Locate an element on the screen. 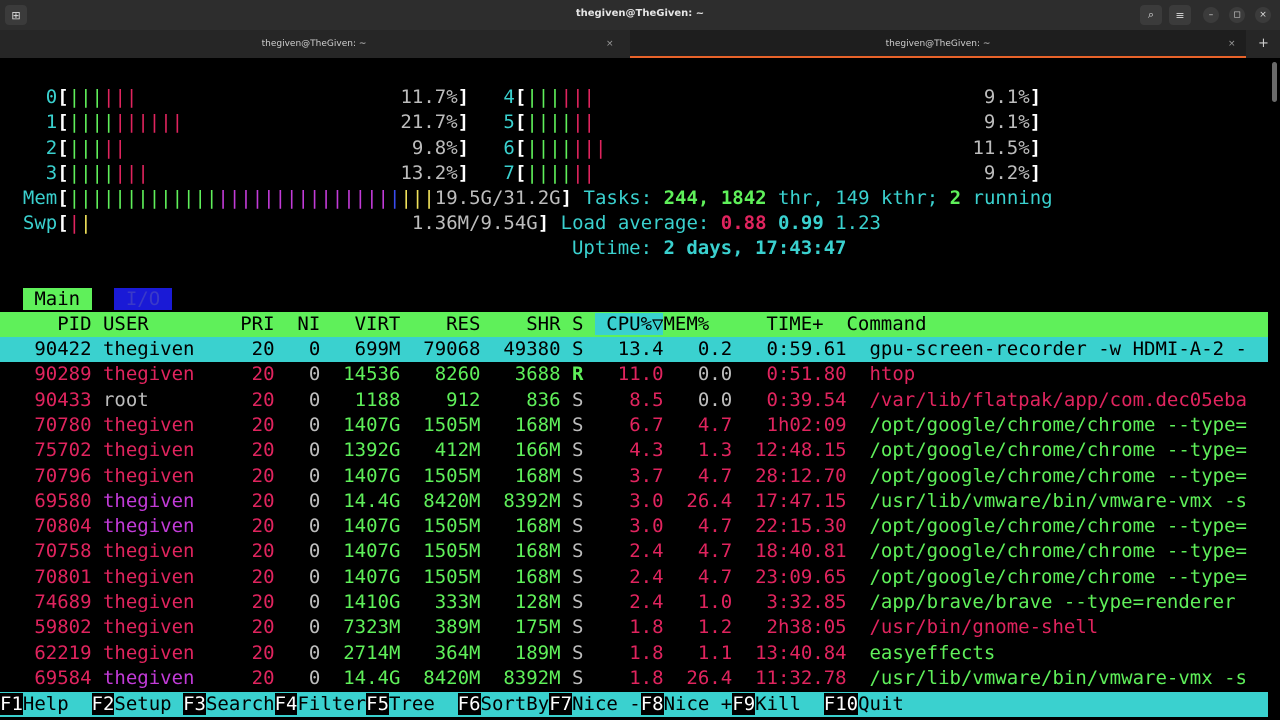 Image resolution: width=1280 pixels, height=720 pixels. mem-bar-used: ||||||||||||| is located at coordinates (143, 198).